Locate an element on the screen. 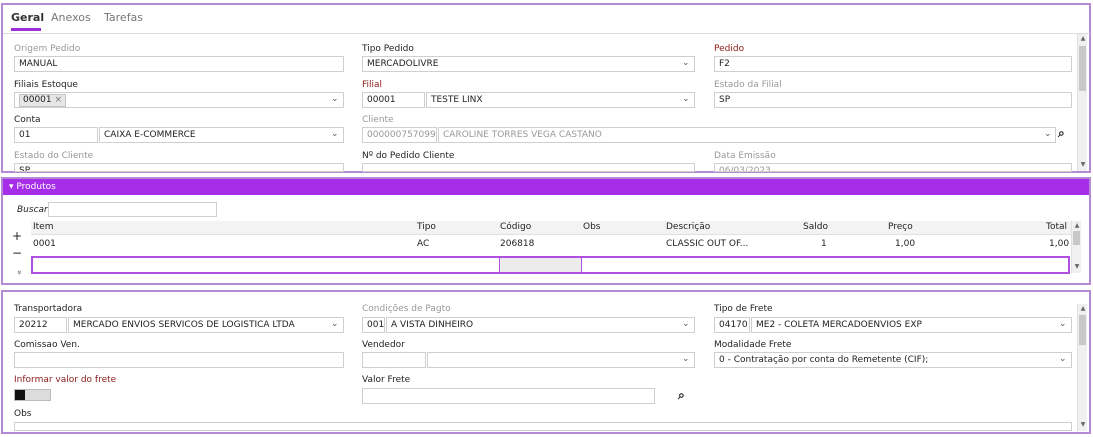 This screenshot has height=437, width=1093. col-item: Item is located at coordinates (43, 227).